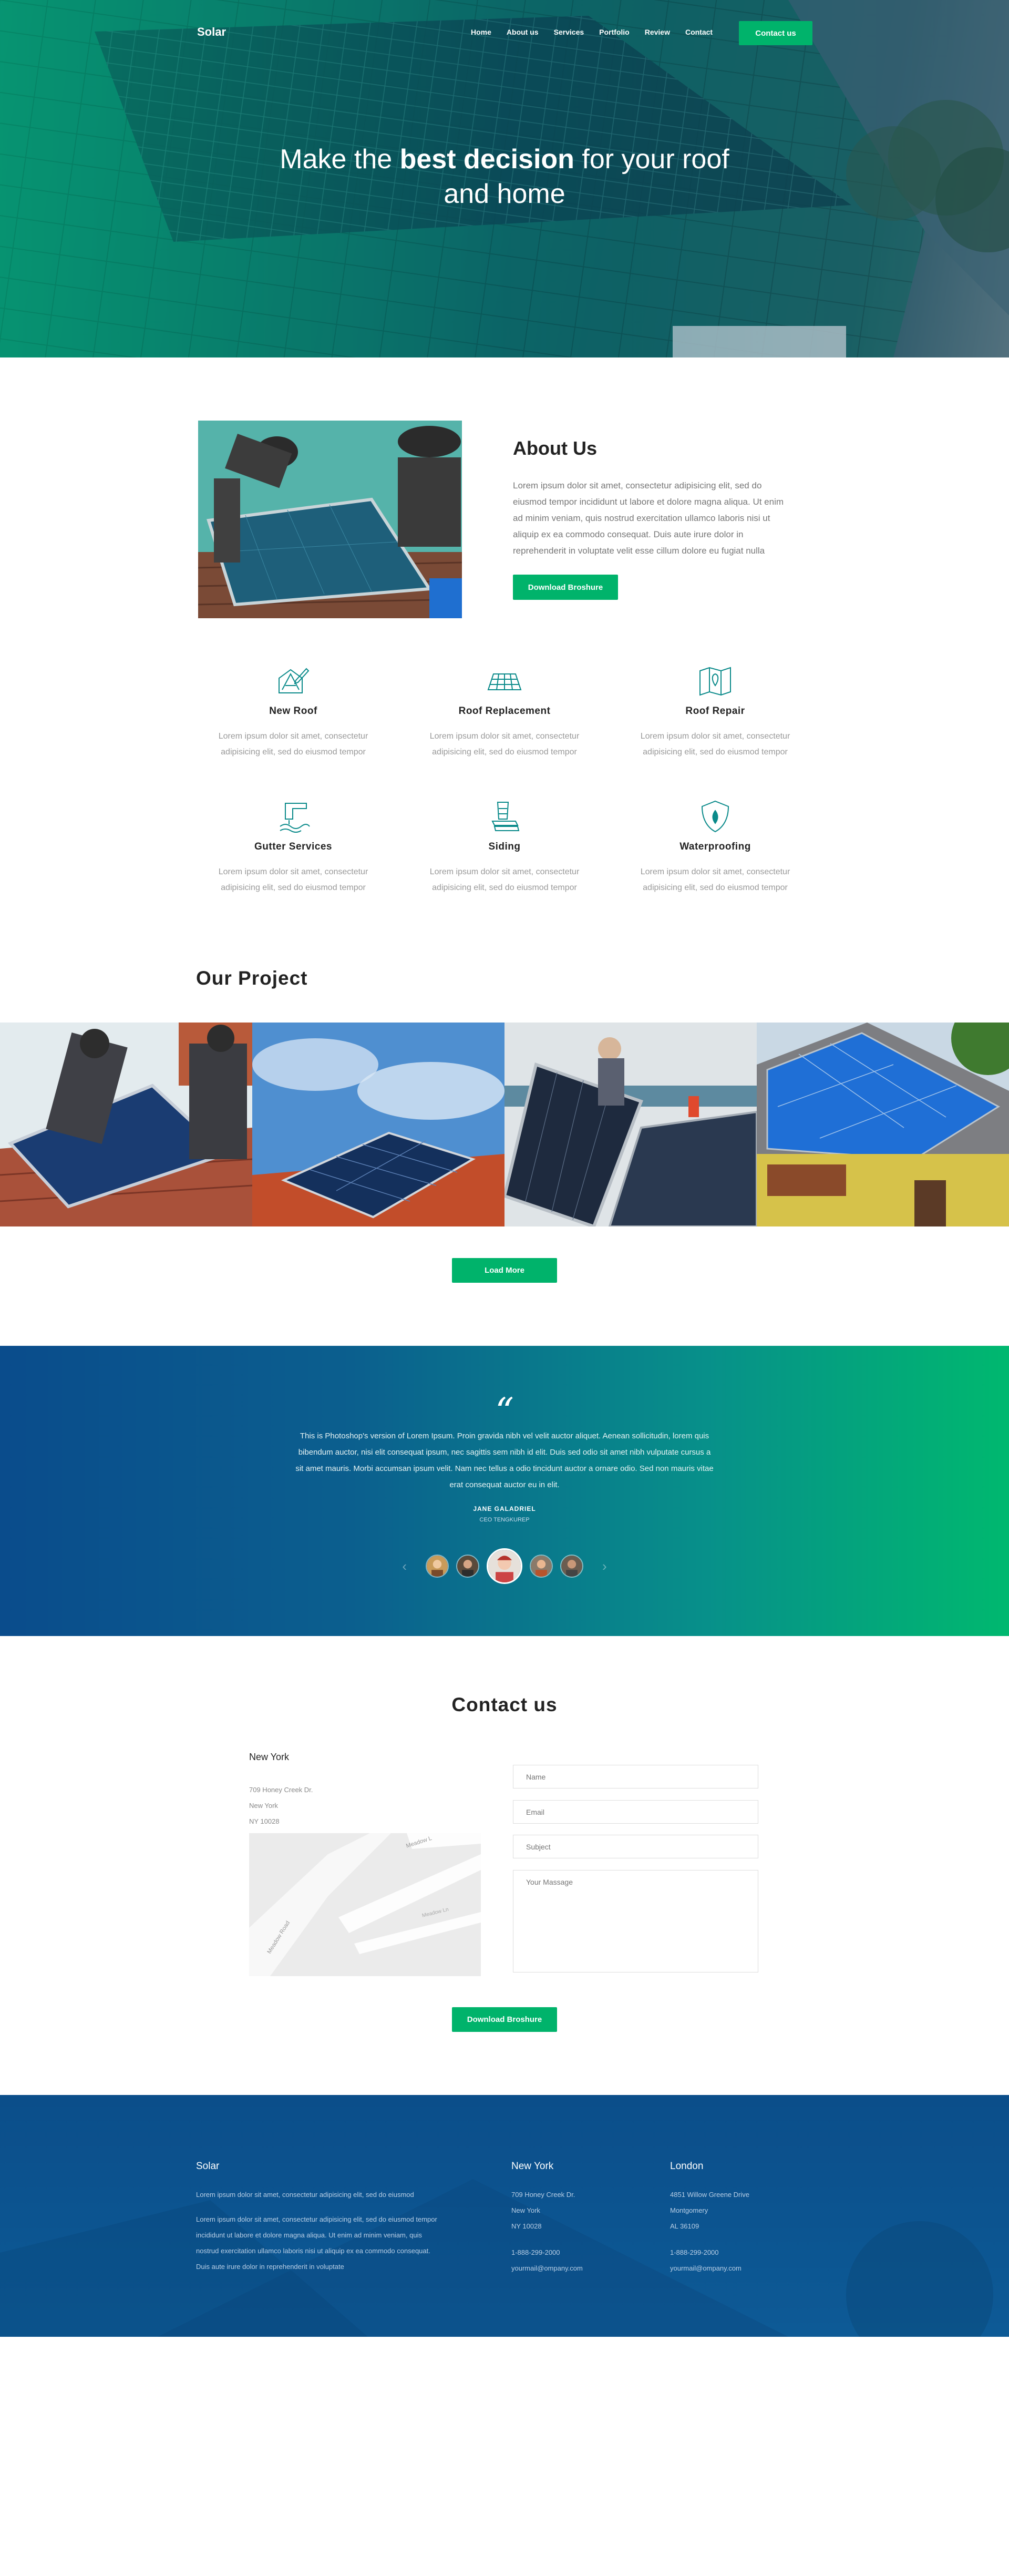 Image resolution: width=1009 pixels, height=2576 pixels. Describe the element at coordinates (565, 587) in the screenshot. I see `download-brochure-button: Download Broshure` at that location.